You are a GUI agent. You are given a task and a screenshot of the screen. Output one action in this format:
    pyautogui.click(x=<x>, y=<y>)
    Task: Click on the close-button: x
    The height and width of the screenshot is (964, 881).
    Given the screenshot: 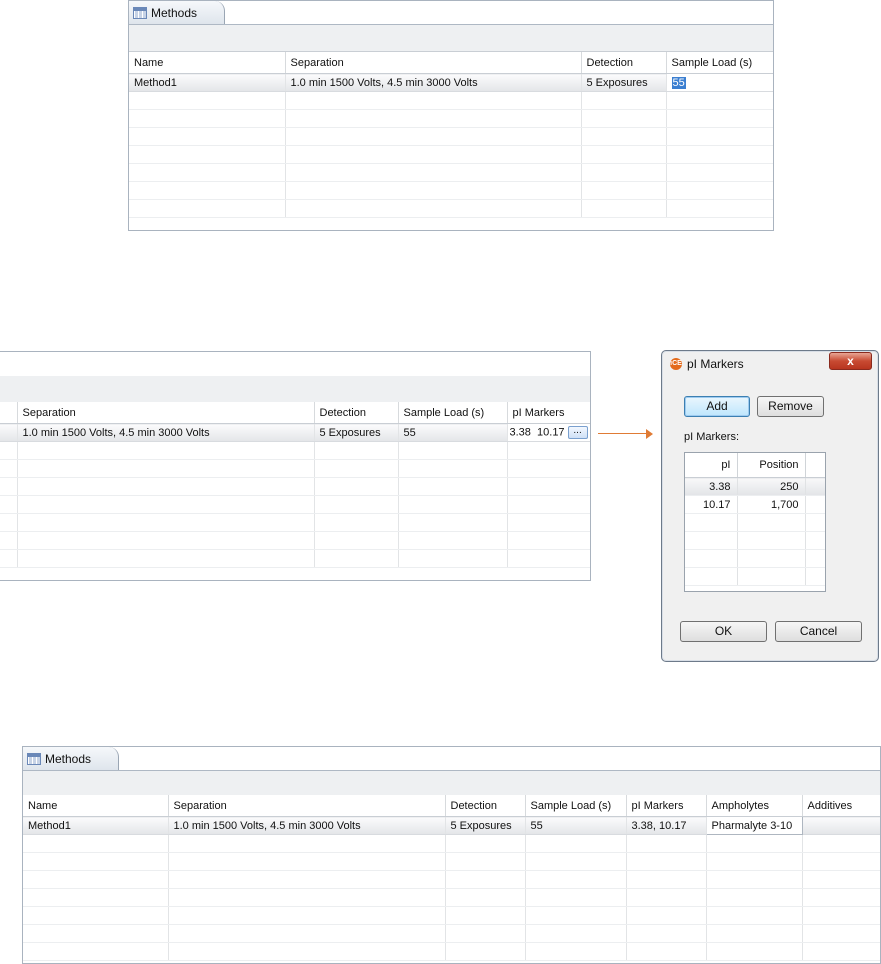 What is the action you would take?
    pyautogui.click(x=850, y=361)
    